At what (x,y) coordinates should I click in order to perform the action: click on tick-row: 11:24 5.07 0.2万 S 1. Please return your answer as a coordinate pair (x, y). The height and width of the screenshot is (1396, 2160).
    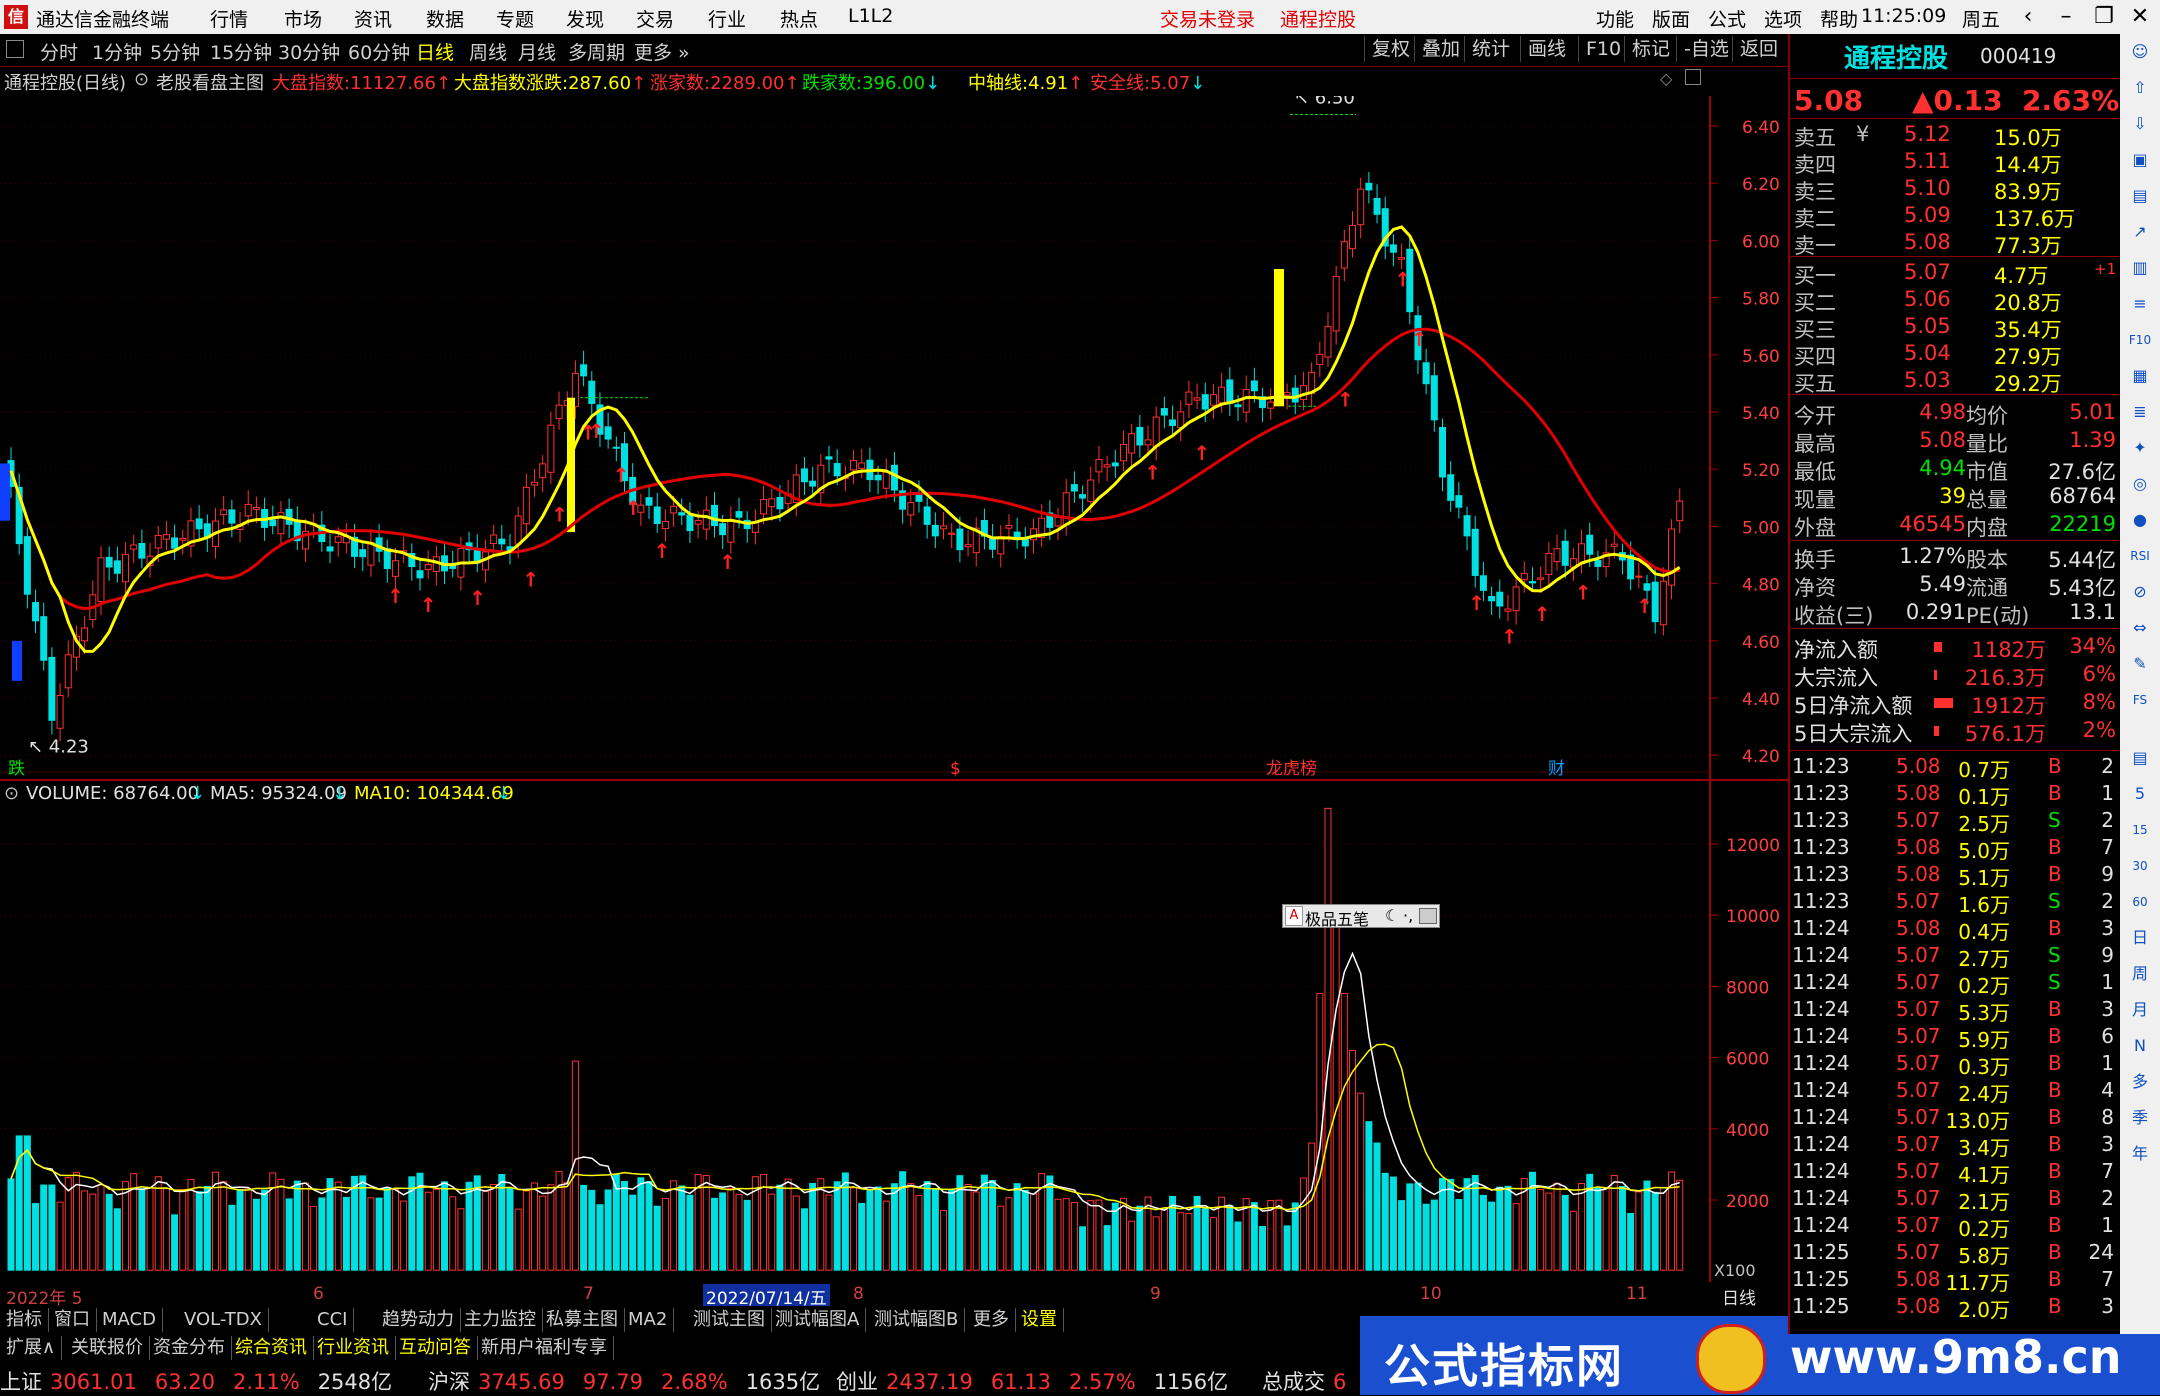
    Looking at the image, I should click on (1955, 984).